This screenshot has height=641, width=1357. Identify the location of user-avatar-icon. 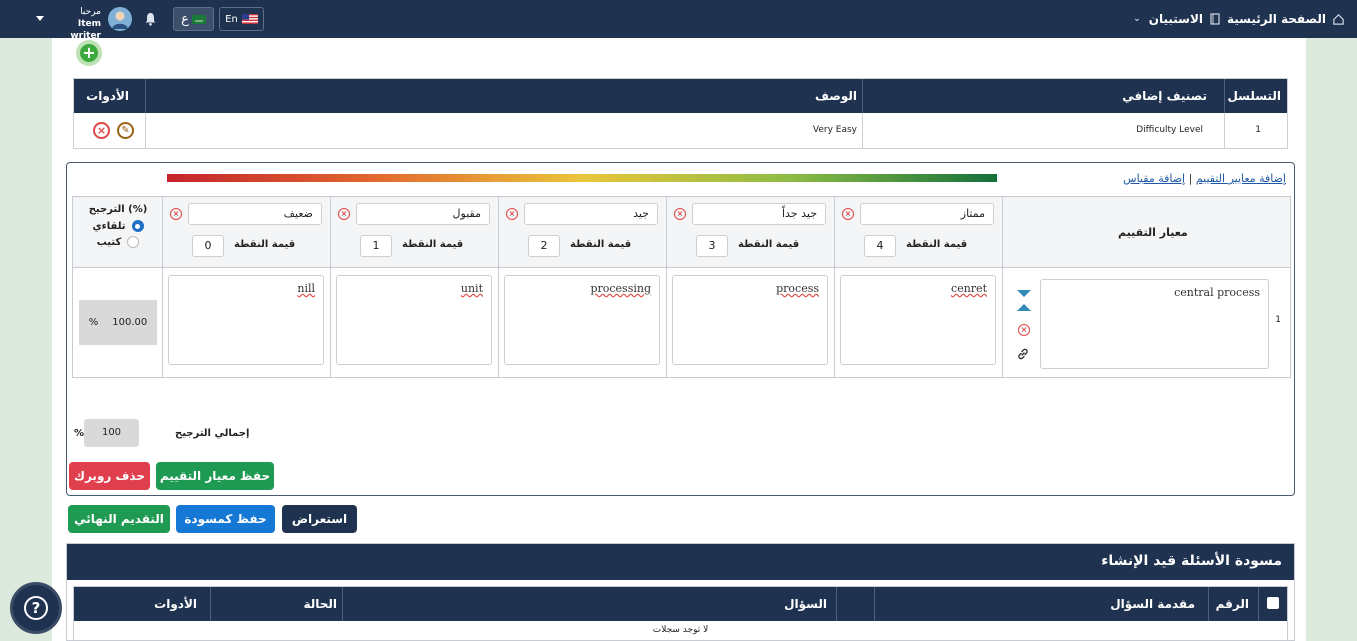
(120, 20).